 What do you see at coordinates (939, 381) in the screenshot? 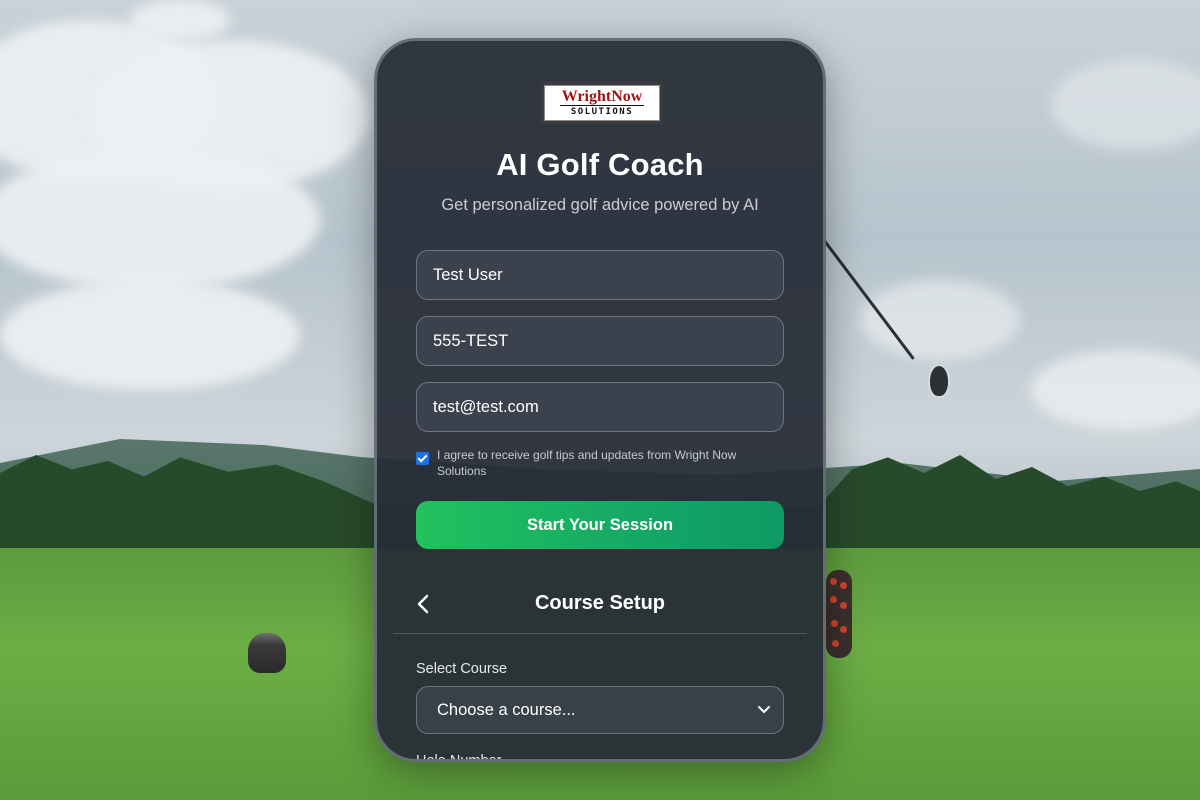
I see `golf-club-head` at bounding box center [939, 381].